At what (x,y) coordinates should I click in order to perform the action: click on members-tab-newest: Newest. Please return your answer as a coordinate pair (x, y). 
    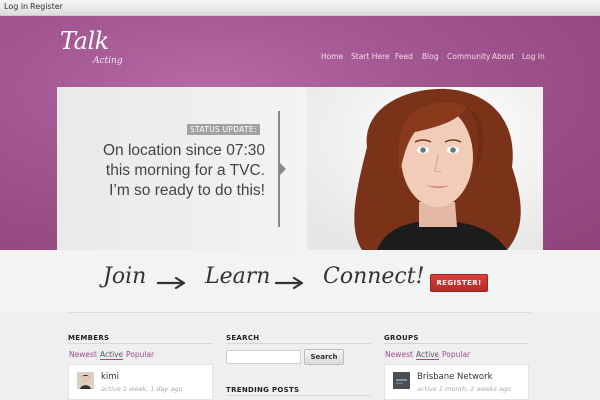
    Looking at the image, I should click on (83, 354).